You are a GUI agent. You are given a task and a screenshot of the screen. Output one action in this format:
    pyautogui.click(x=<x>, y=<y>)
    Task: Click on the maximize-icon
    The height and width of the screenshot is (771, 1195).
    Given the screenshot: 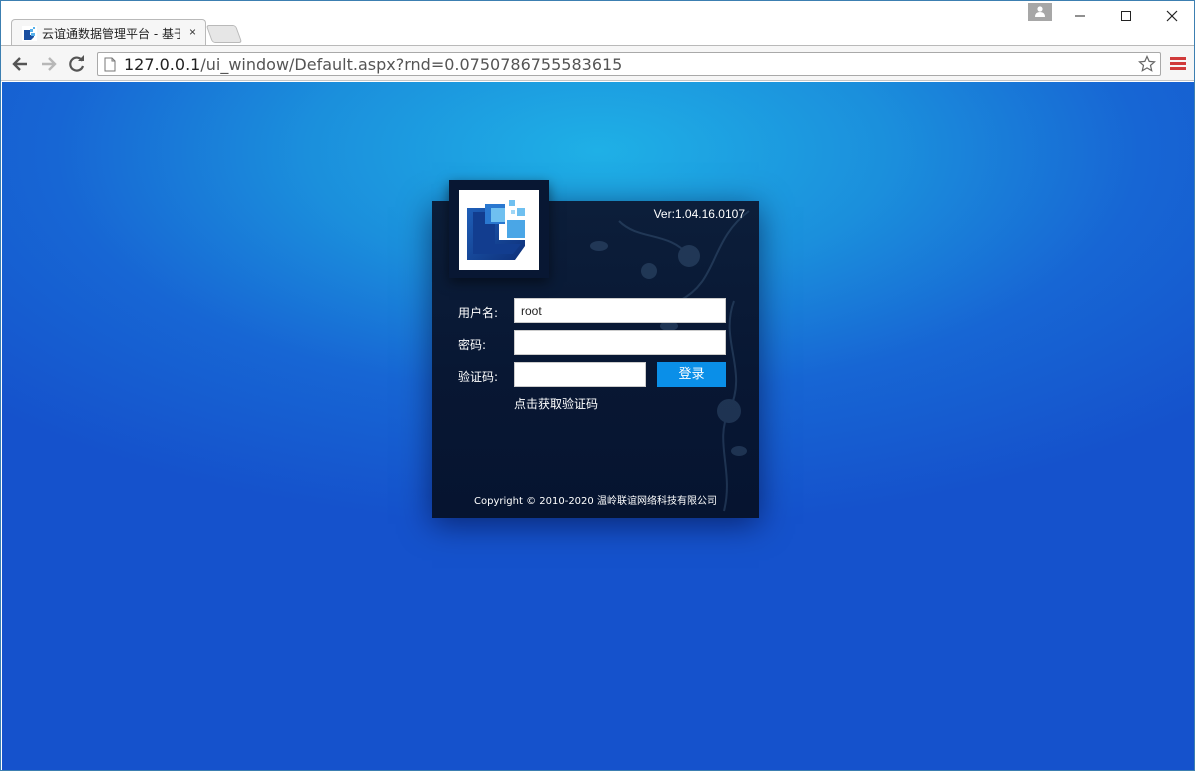 What is the action you would take?
    pyautogui.click(x=1126, y=16)
    